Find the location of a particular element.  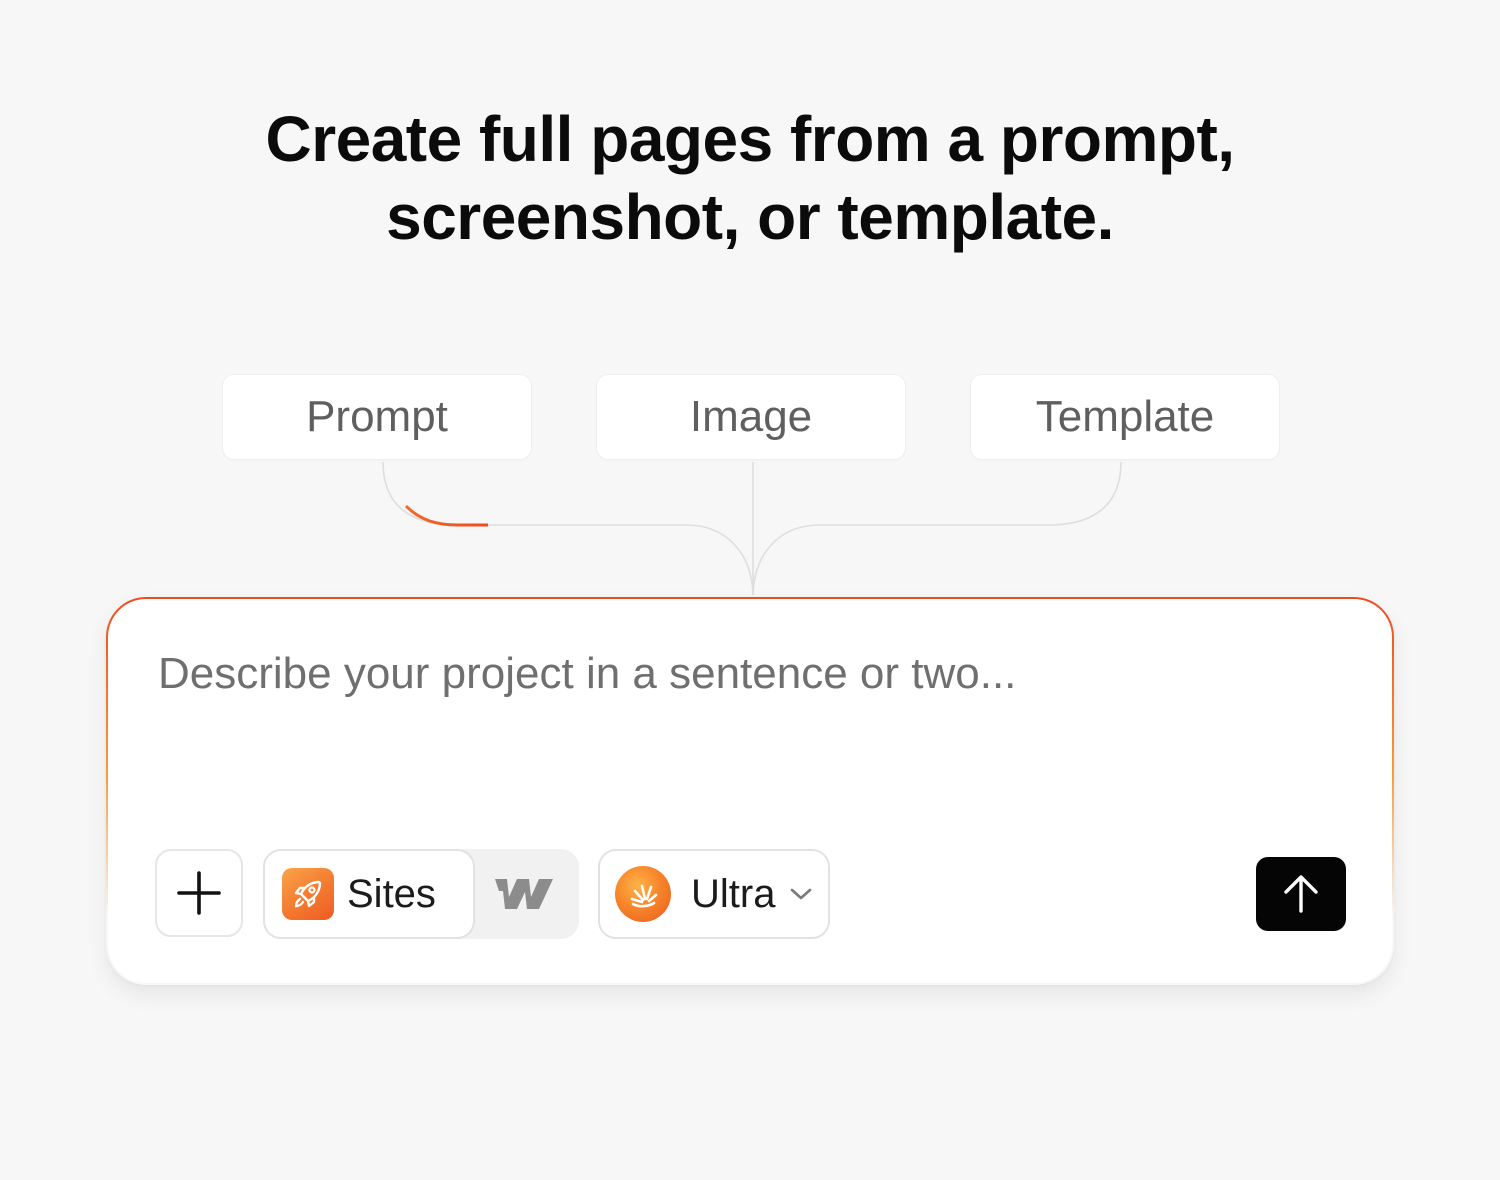

connector-template is located at coordinates (937, 528).